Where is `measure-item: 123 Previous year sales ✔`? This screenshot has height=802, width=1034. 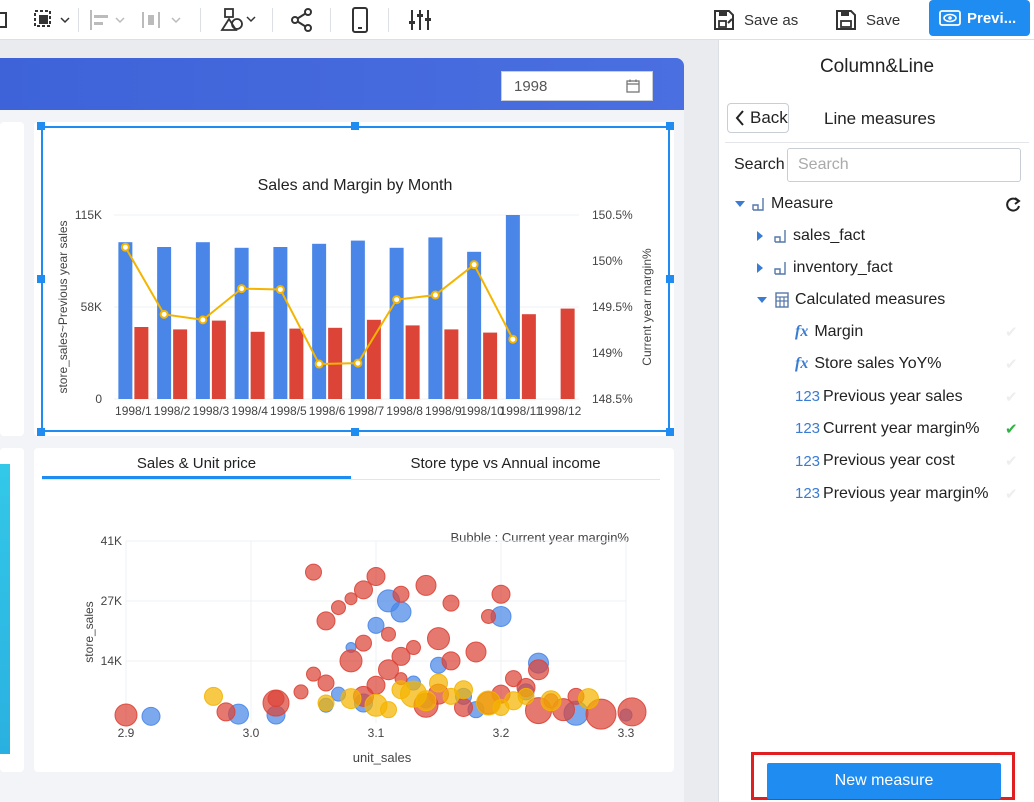
measure-item: 123 Previous year sales ✔ is located at coordinates (911, 397).